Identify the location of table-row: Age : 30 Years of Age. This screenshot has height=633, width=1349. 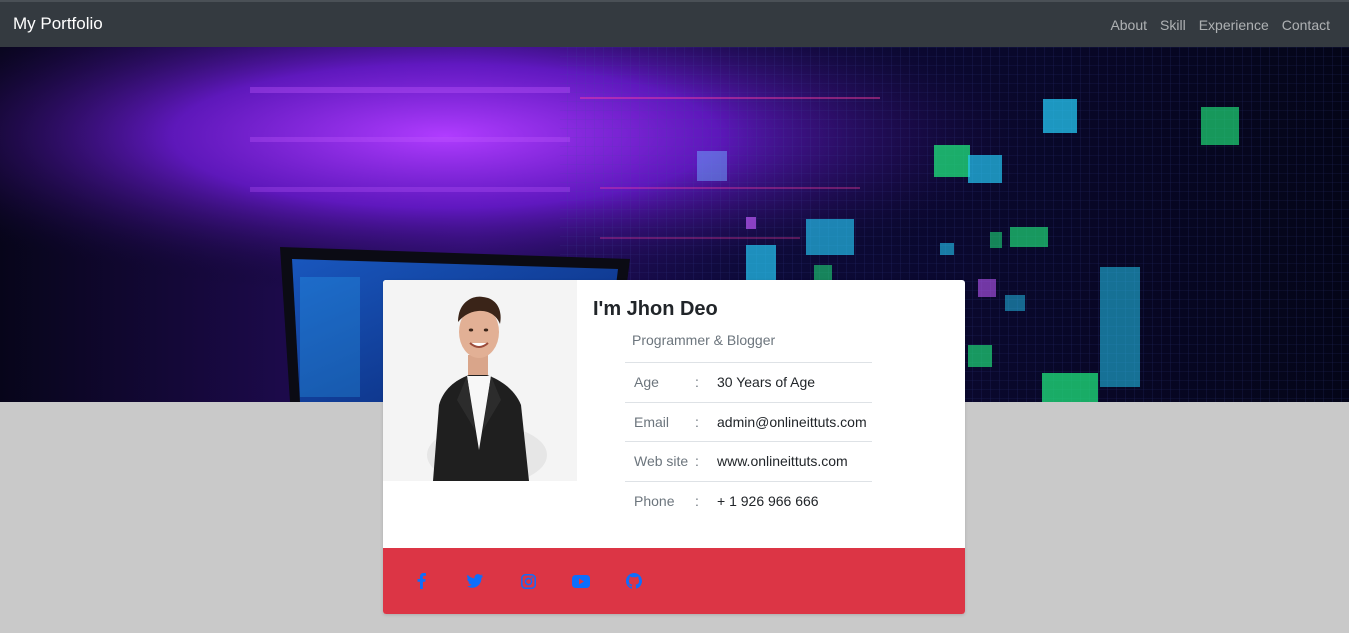
(748, 382).